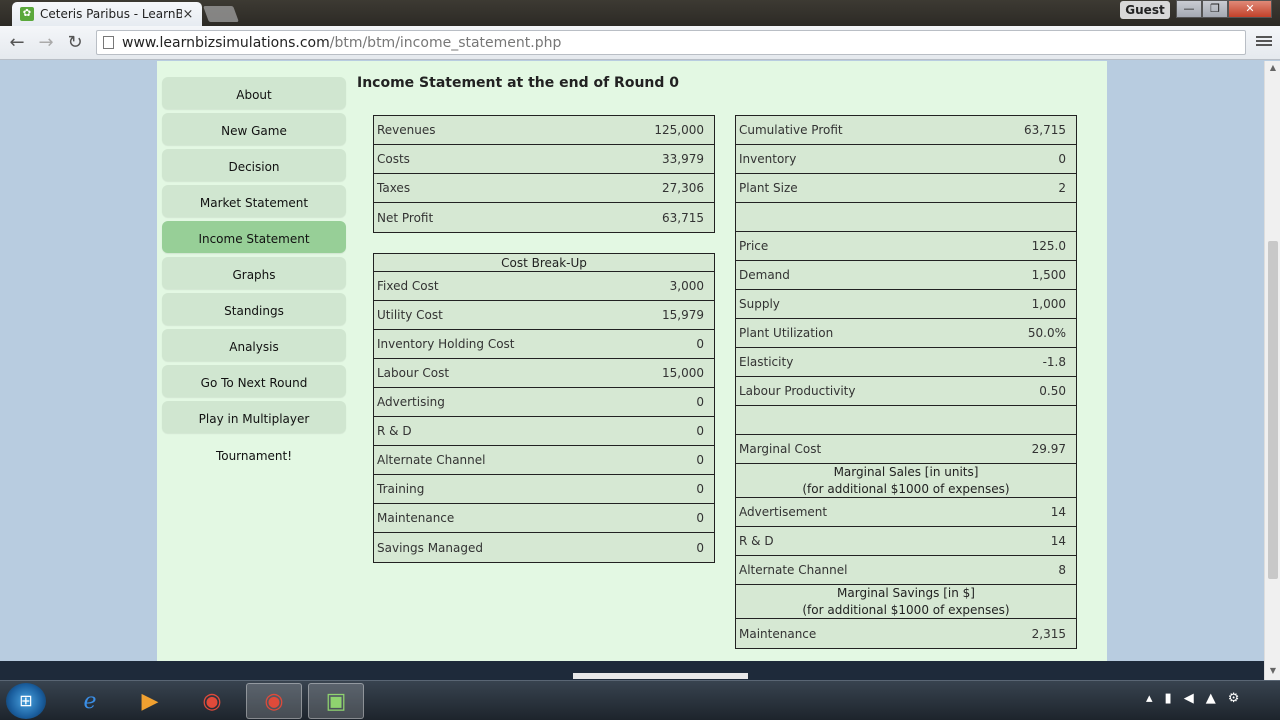 This screenshot has height=720, width=1280. I want to click on row-label: Demand, so click(764, 275).